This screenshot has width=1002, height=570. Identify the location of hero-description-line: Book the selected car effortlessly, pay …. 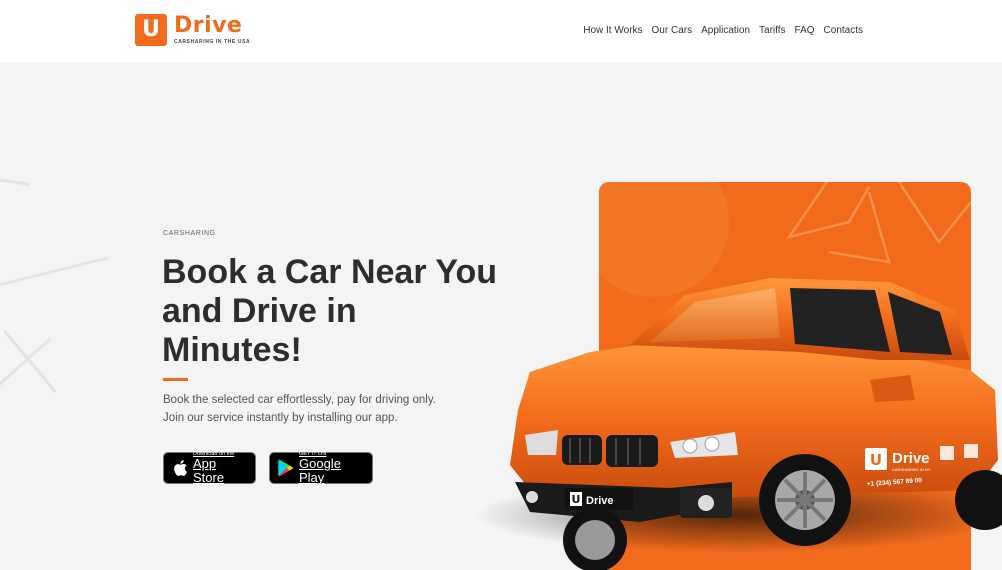
(299, 400).